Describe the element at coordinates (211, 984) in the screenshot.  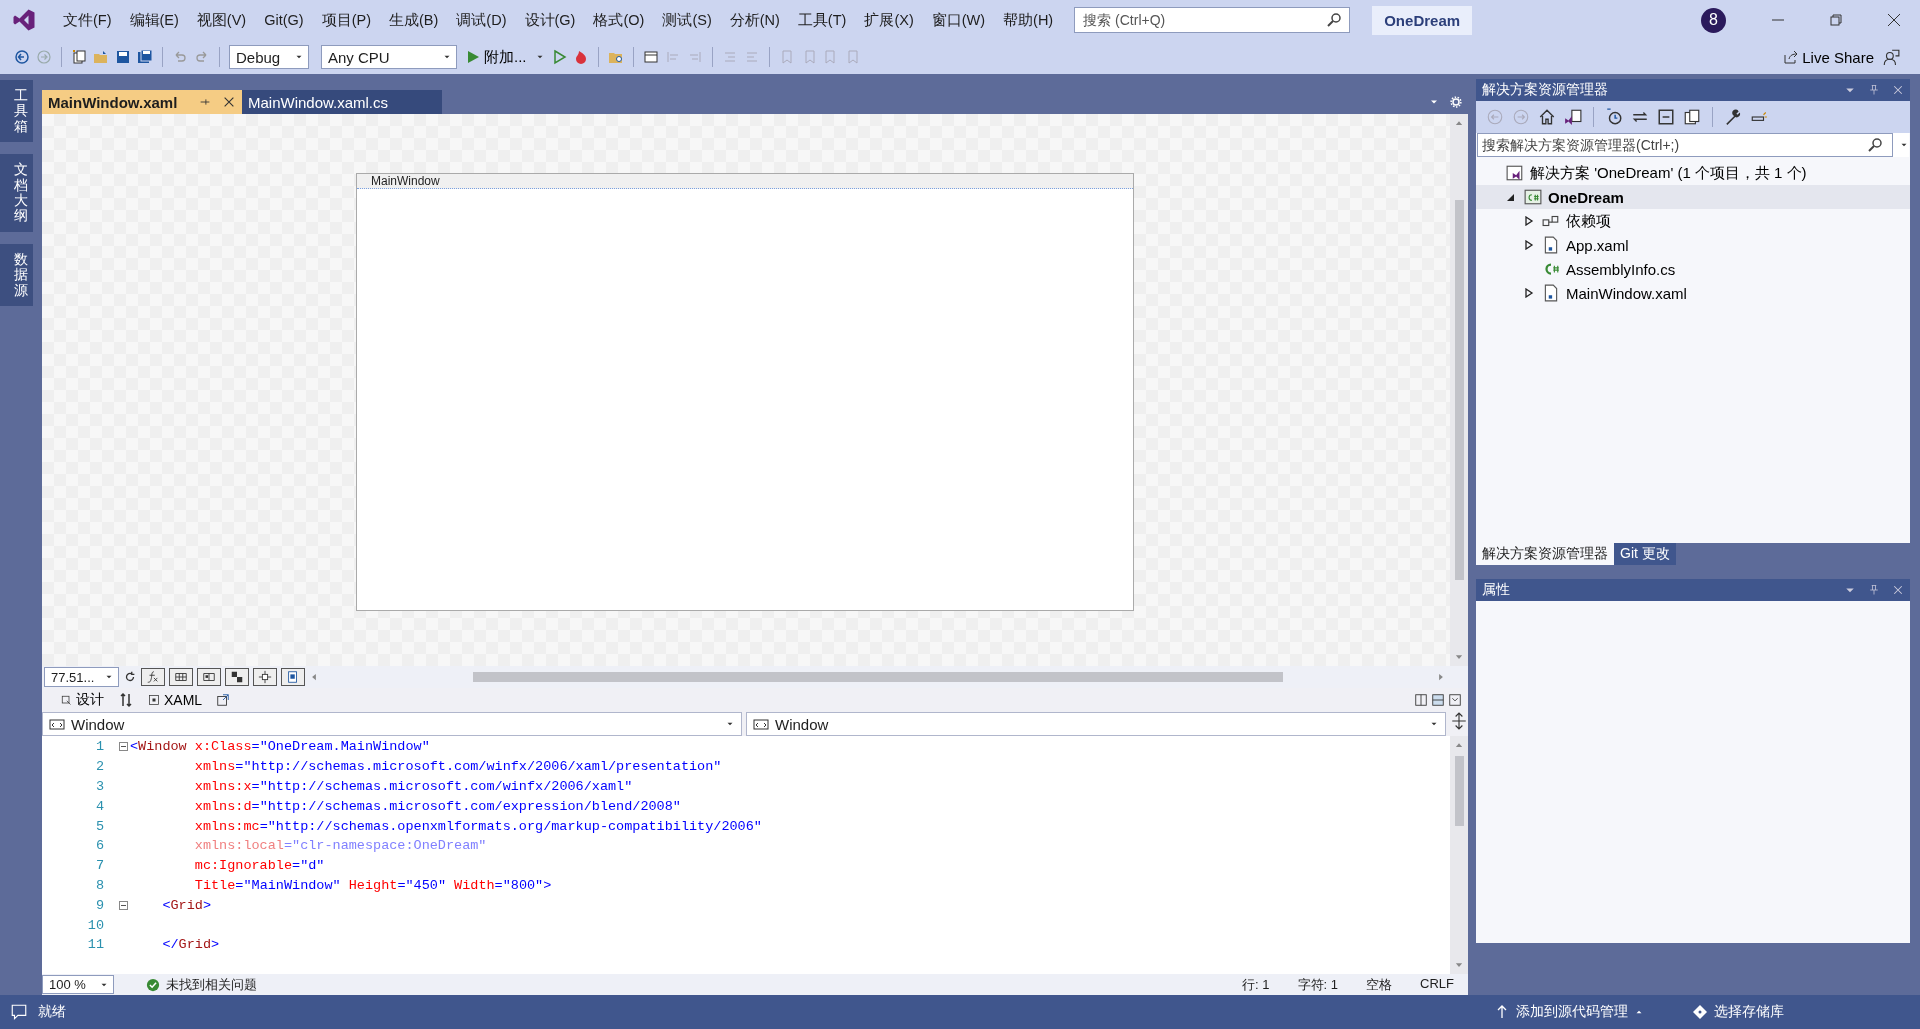
I see `issues-status: 未找到相关问题` at that location.